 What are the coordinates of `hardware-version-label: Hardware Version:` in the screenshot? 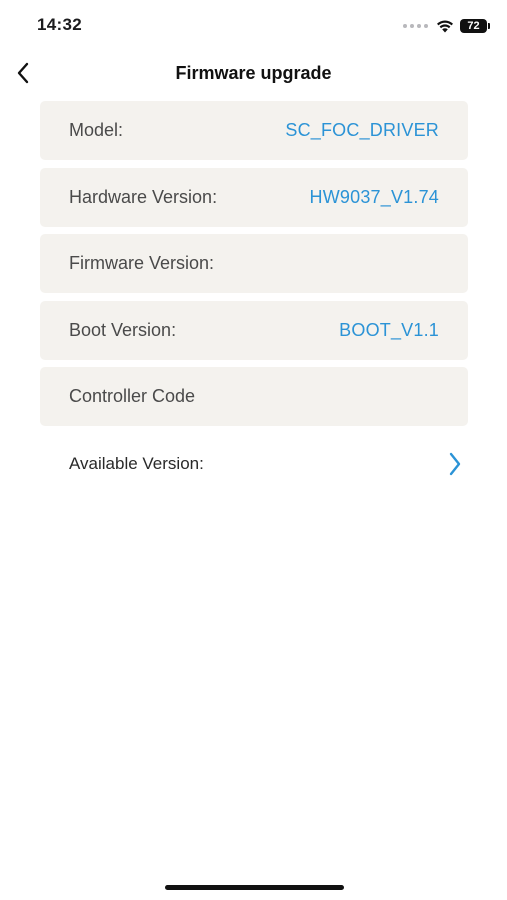 It's located at (143, 196).